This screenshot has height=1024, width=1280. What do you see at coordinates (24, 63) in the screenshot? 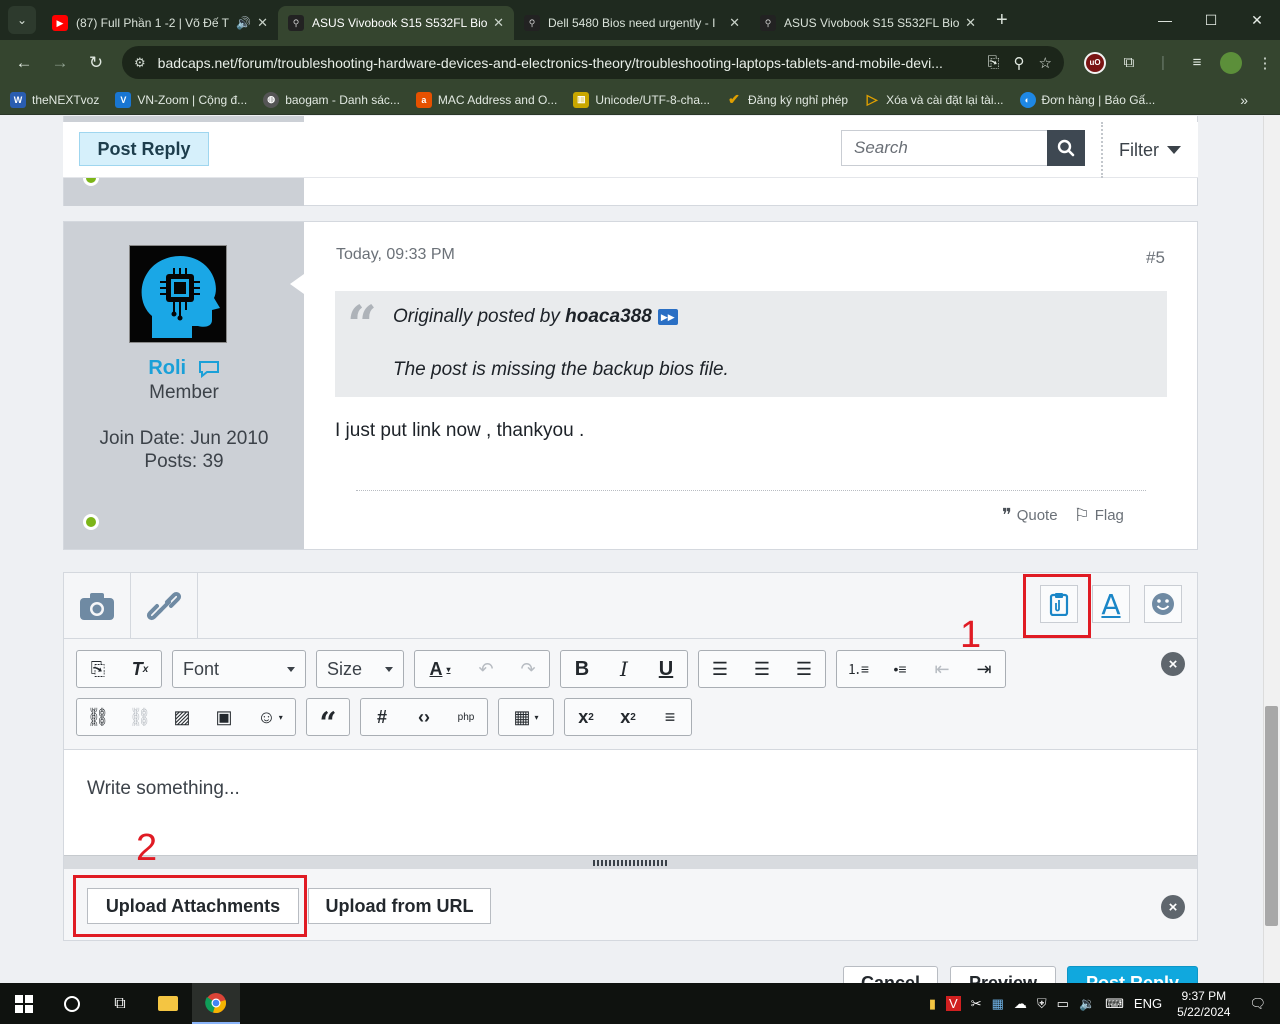
I see `back-icon: ←` at bounding box center [24, 63].